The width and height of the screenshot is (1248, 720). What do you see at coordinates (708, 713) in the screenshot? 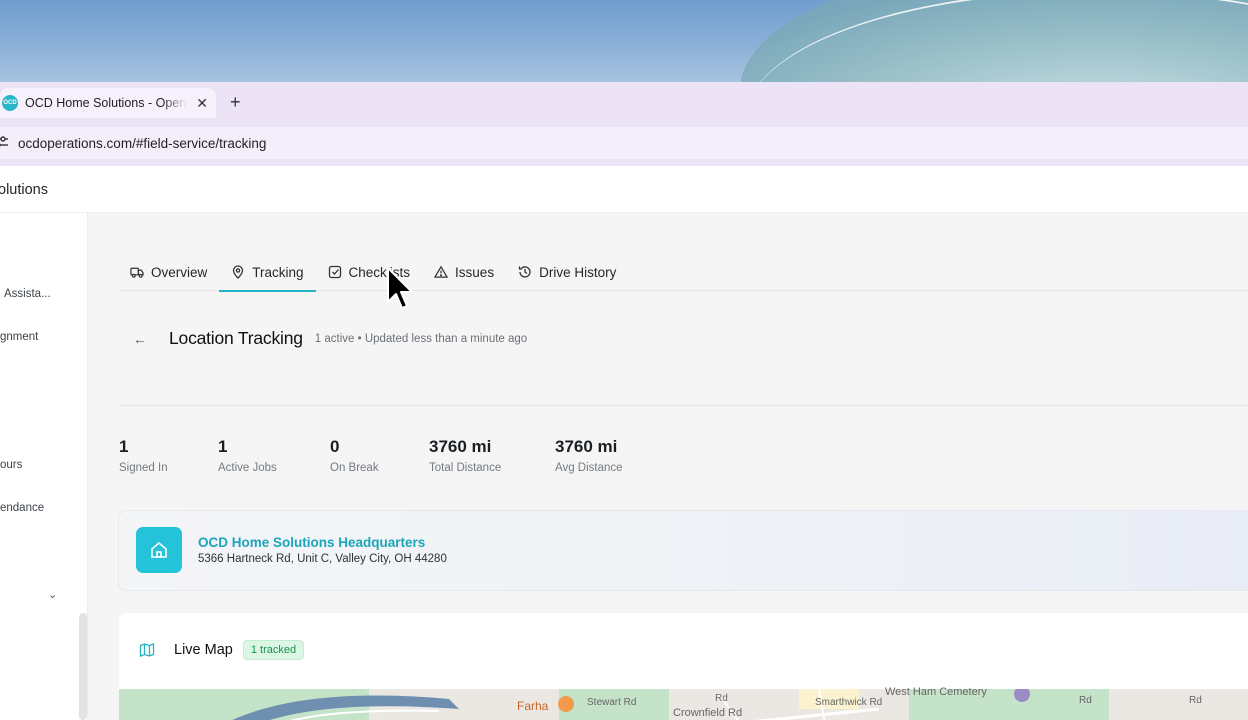
I see `map-label-crownfield: Crownfield Rd` at bounding box center [708, 713].